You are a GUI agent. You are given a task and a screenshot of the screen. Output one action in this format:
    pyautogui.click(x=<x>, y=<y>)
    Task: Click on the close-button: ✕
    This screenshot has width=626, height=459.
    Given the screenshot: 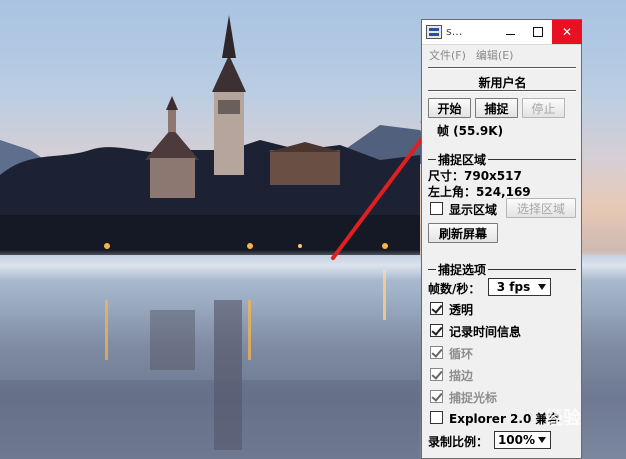 What is the action you would take?
    pyautogui.click(x=567, y=32)
    